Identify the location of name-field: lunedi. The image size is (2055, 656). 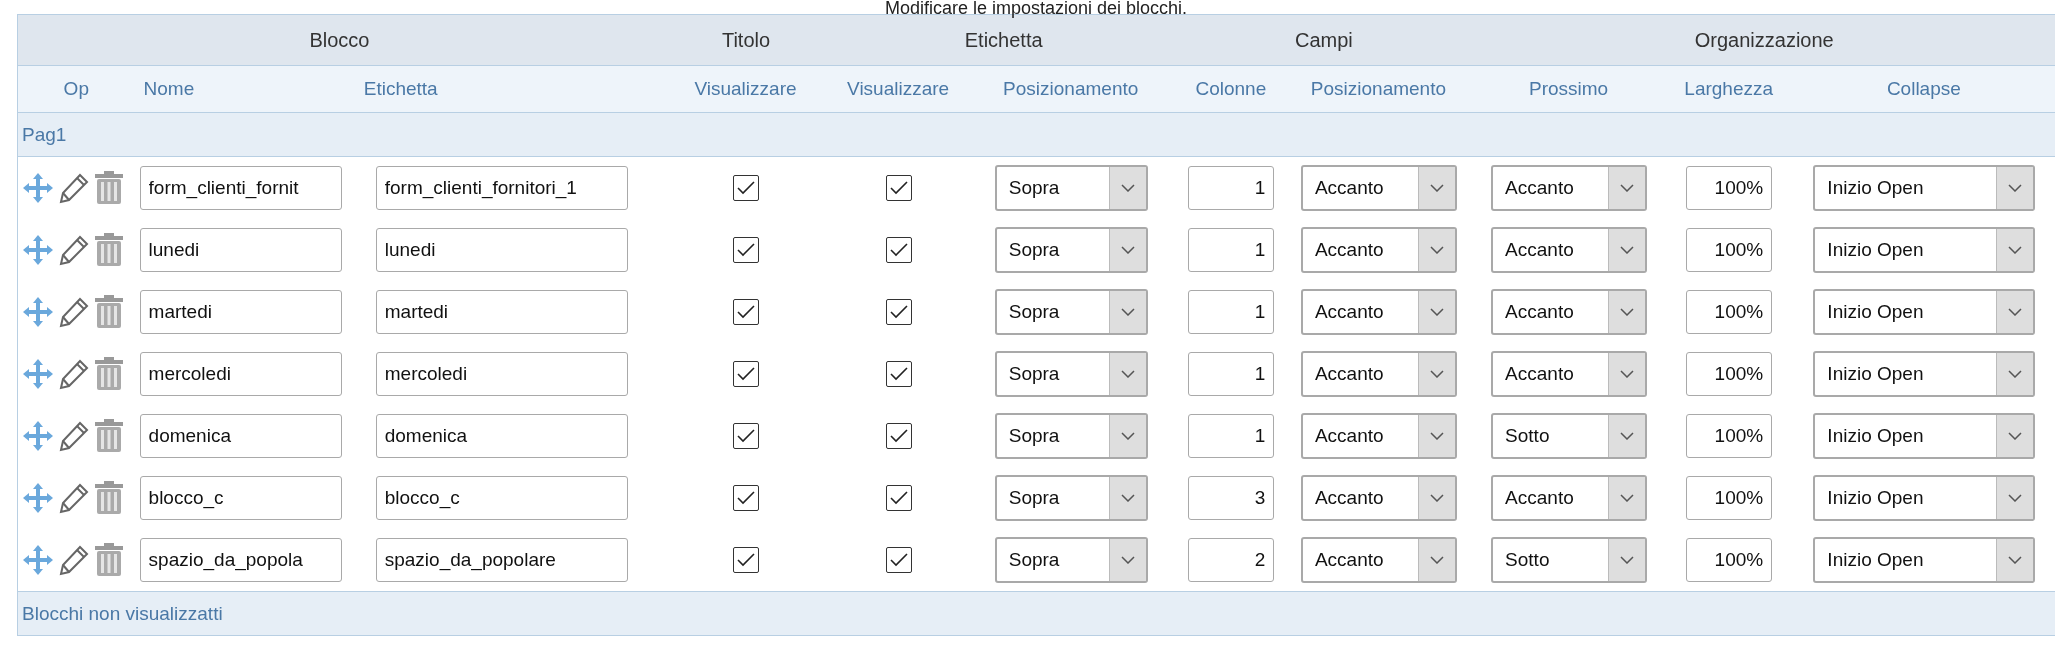
(240, 250).